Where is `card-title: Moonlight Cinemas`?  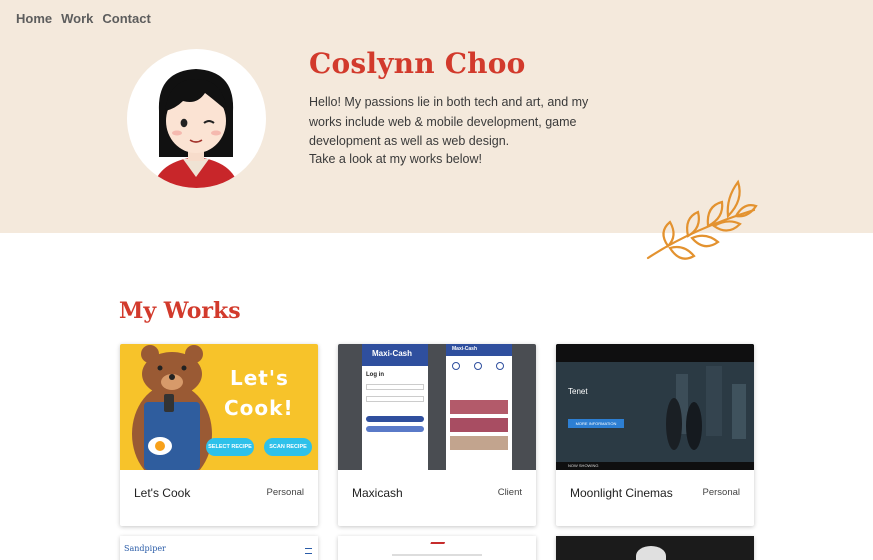
card-title: Moonlight Cinemas is located at coordinates (621, 493).